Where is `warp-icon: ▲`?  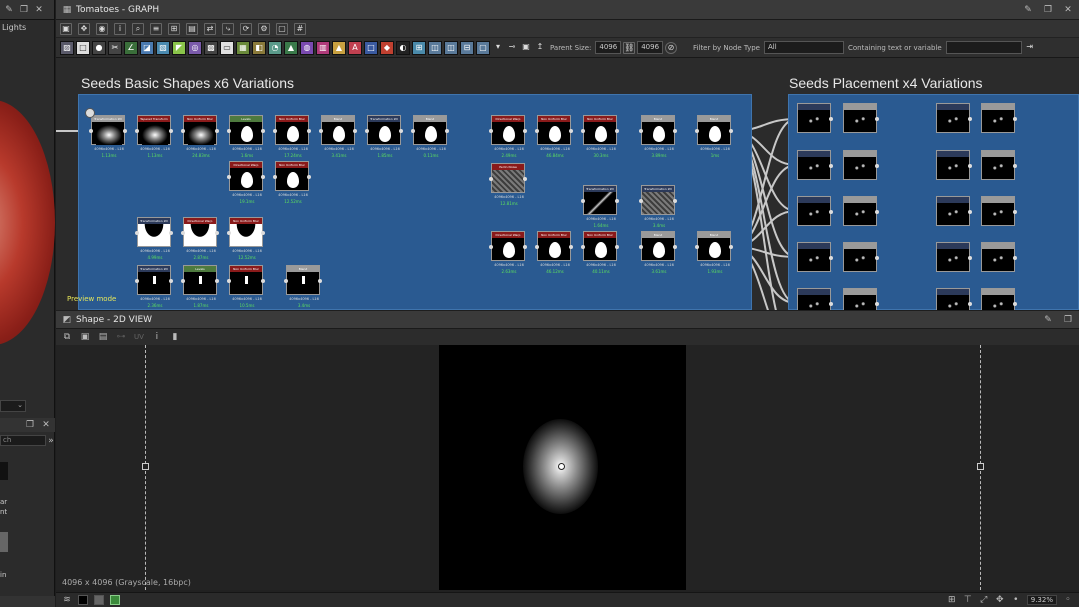 warp-icon: ▲ is located at coordinates (291, 47).